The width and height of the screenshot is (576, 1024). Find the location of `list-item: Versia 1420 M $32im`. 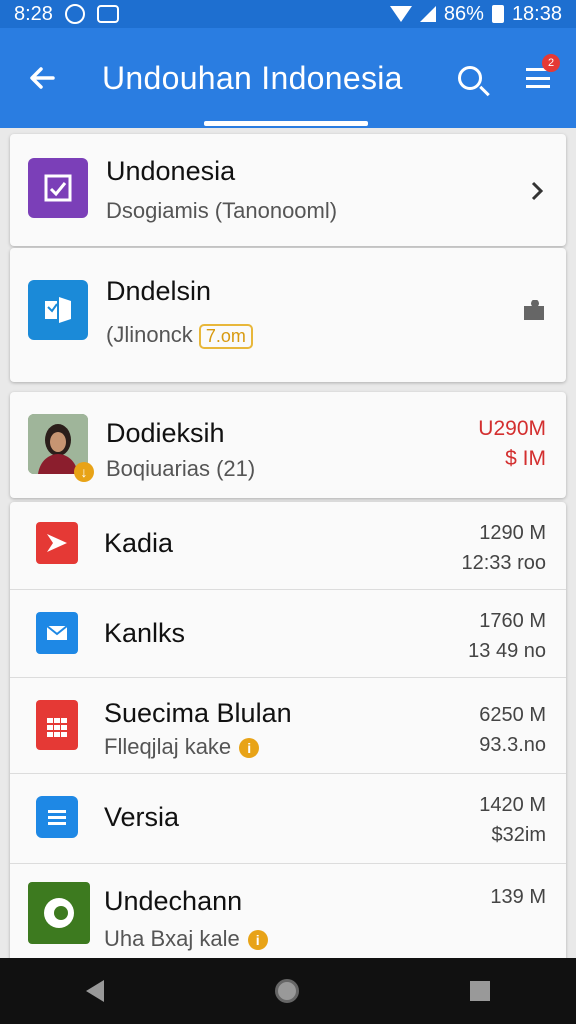

list-item: Versia 1420 M $32im is located at coordinates (288, 818).